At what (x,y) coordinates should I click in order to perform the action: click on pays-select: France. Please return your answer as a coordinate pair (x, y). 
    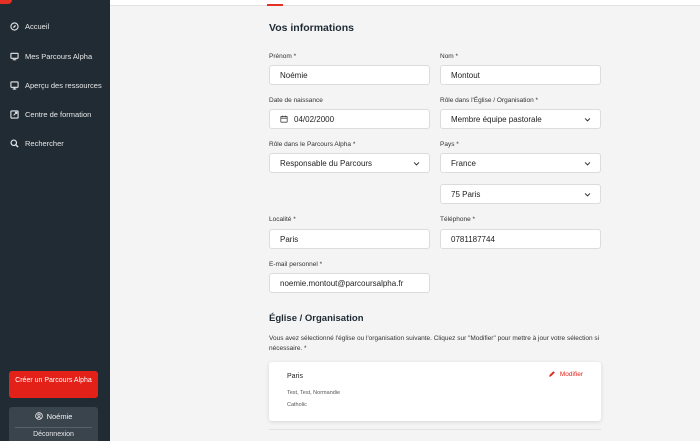
    Looking at the image, I should click on (520, 163).